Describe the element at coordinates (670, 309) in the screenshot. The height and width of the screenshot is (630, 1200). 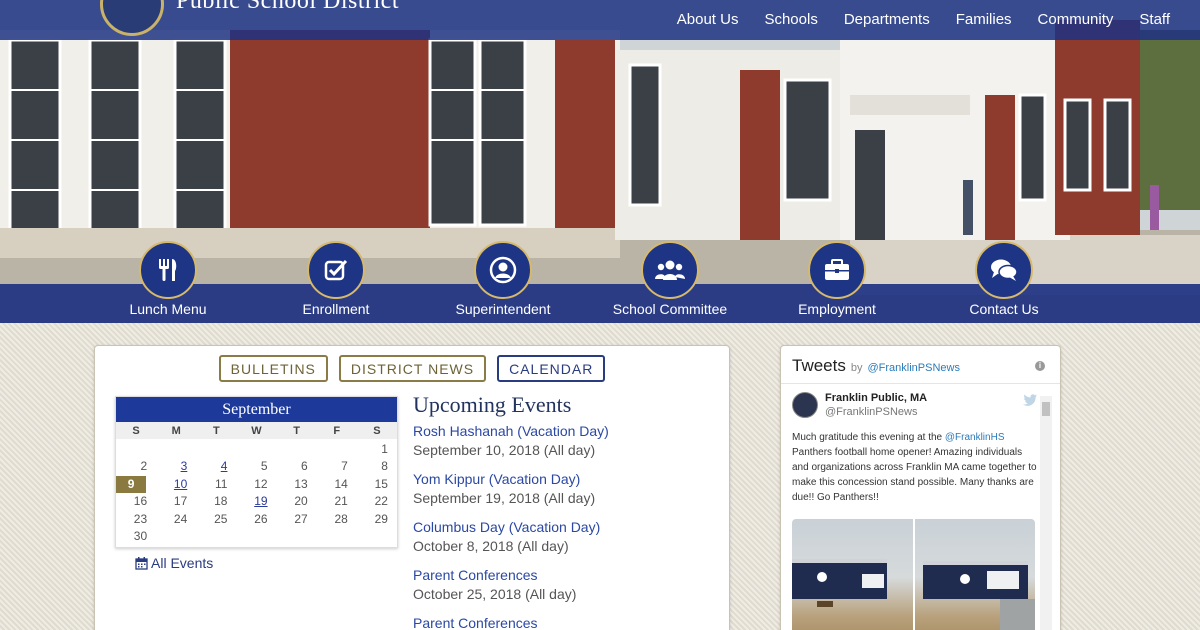
I see `quicklink-label: School Committee` at that location.